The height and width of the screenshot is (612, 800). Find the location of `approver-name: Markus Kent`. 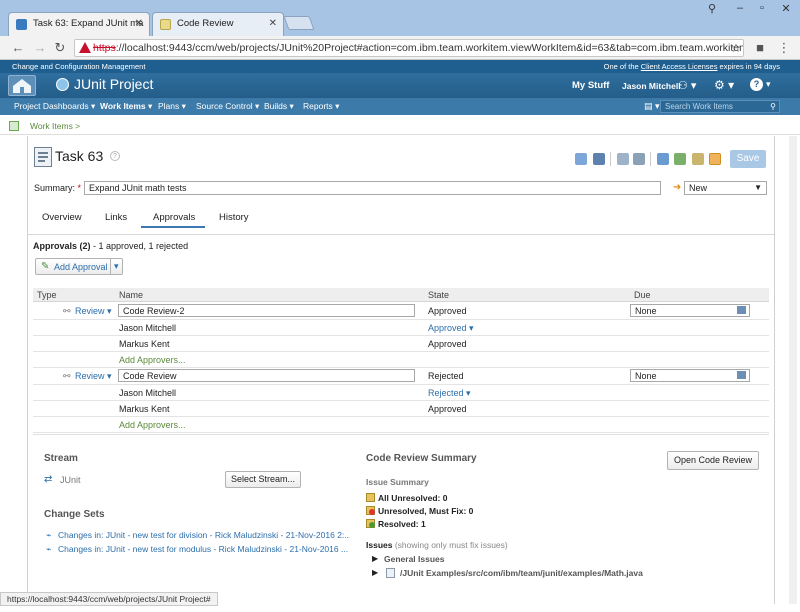

approver-name: Markus Kent is located at coordinates (144, 409).